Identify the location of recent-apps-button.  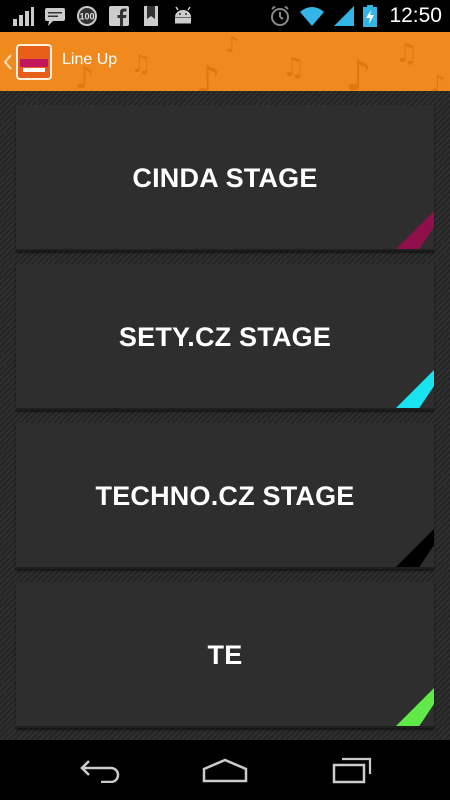
(352, 770).